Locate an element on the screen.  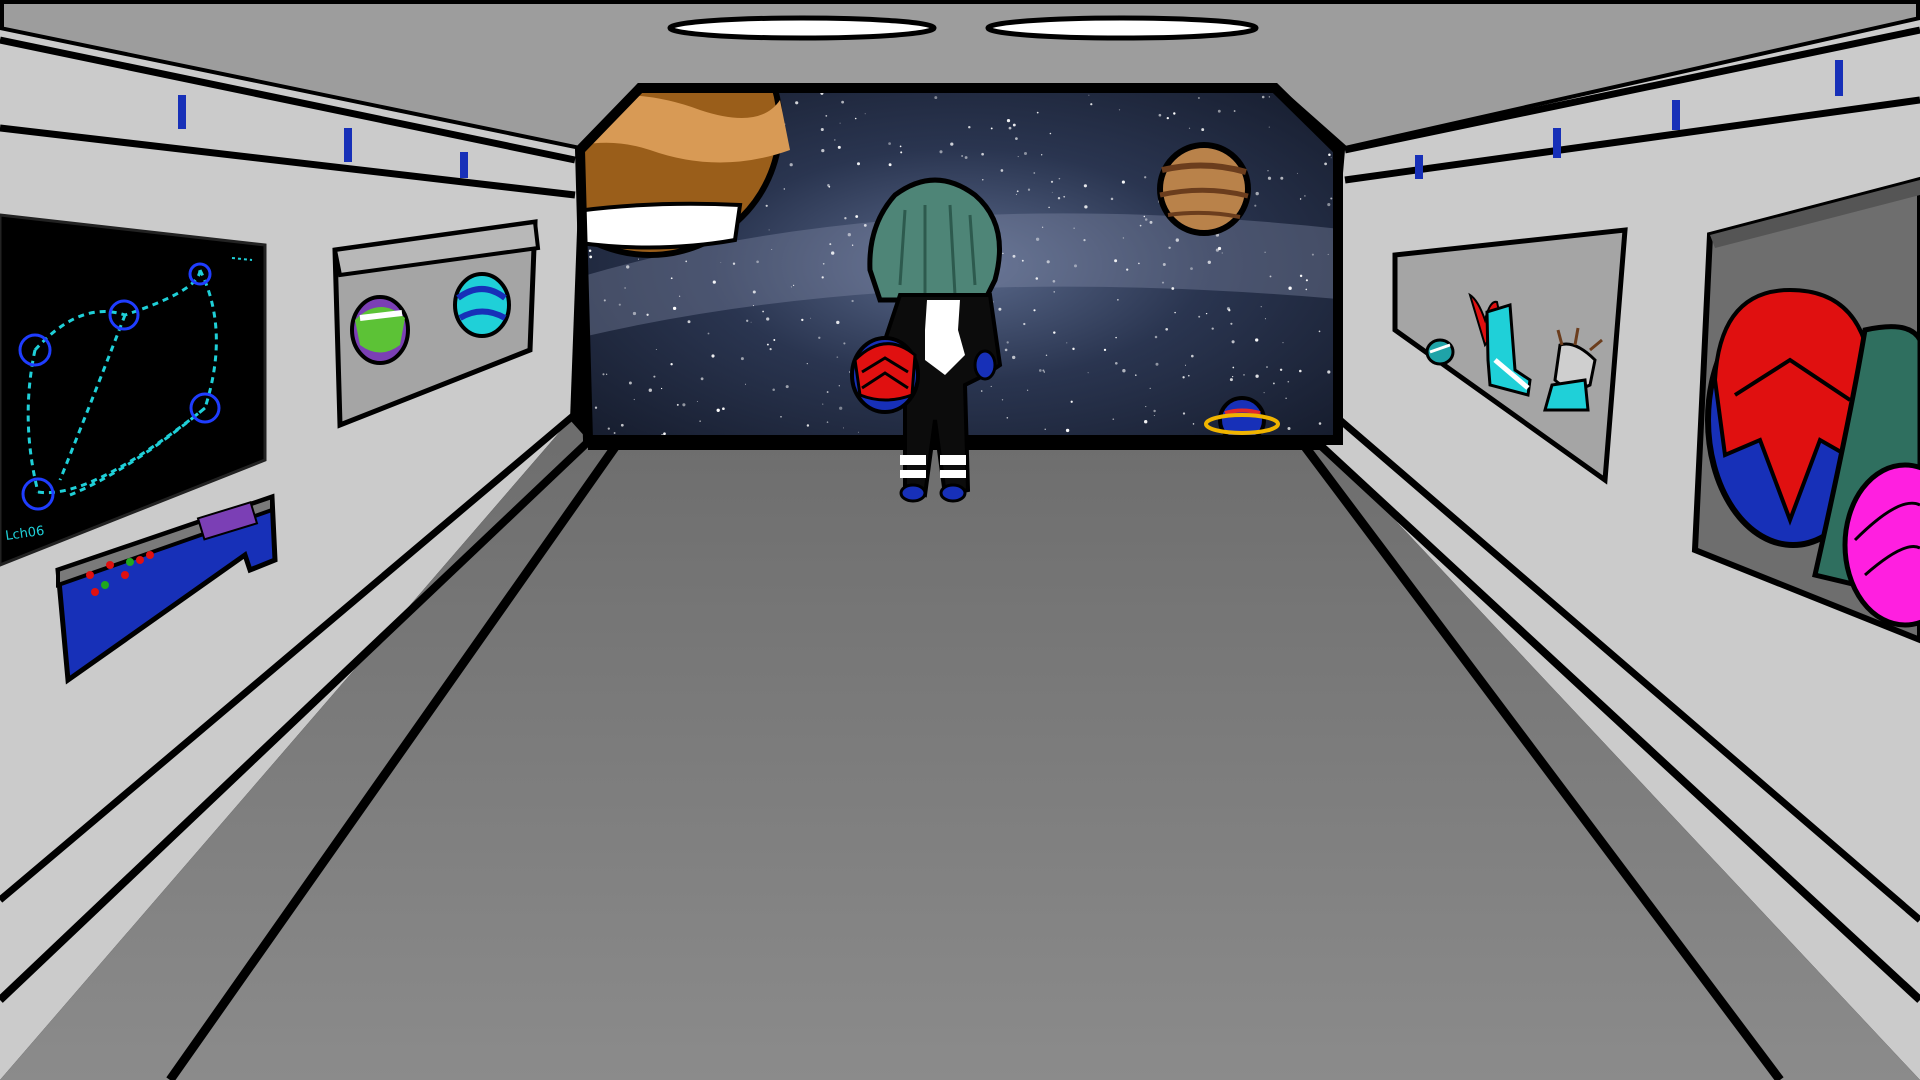
teal-orb-icon is located at coordinates (1440, 352).